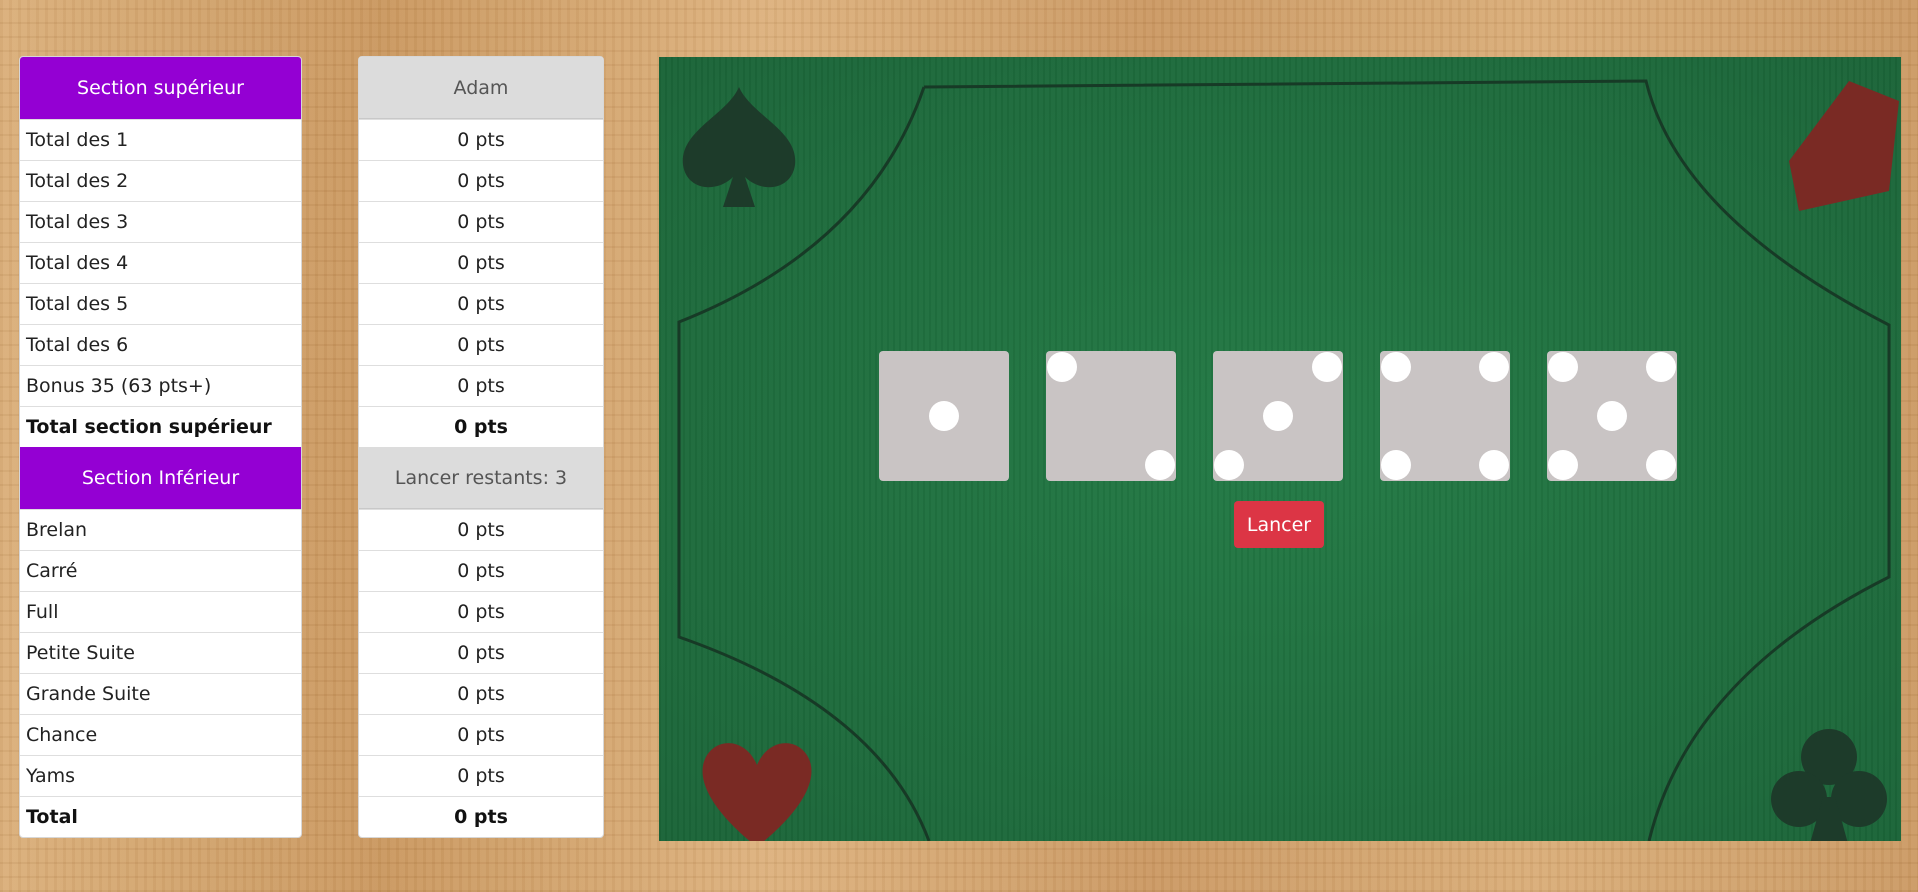 This screenshot has width=1918, height=892. I want to click on score-total-4: 0 pts, so click(481, 262).